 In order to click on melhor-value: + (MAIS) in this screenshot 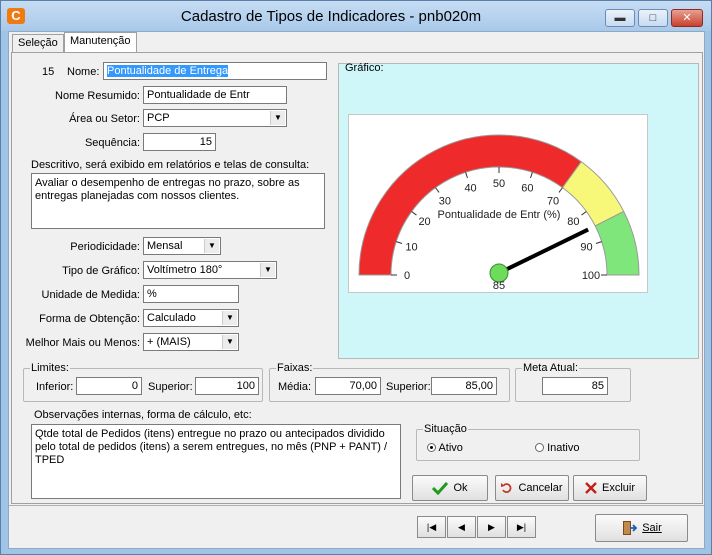, I will do `click(169, 342)`.